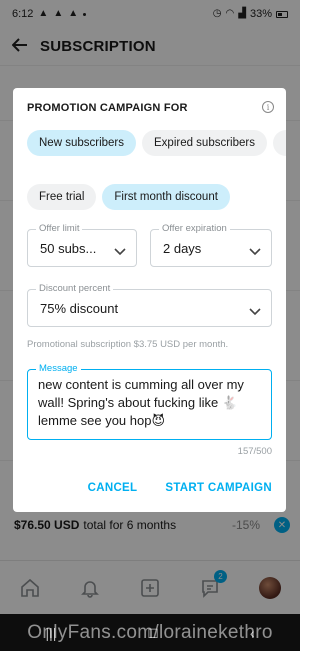  Describe the element at coordinates (58, 368) in the screenshot. I see `message-label: Message` at that location.